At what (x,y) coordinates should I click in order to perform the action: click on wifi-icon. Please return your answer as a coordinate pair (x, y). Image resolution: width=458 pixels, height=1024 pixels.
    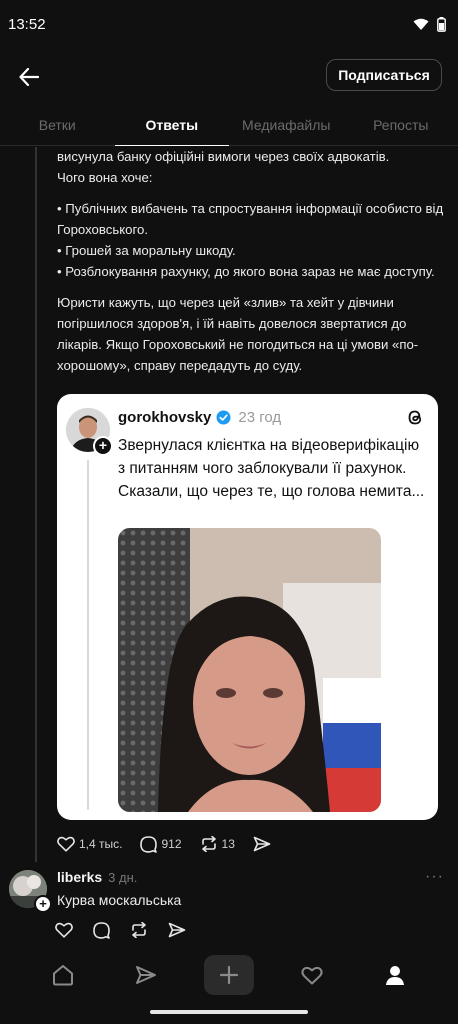
    Looking at the image, I should click on (421, 24).